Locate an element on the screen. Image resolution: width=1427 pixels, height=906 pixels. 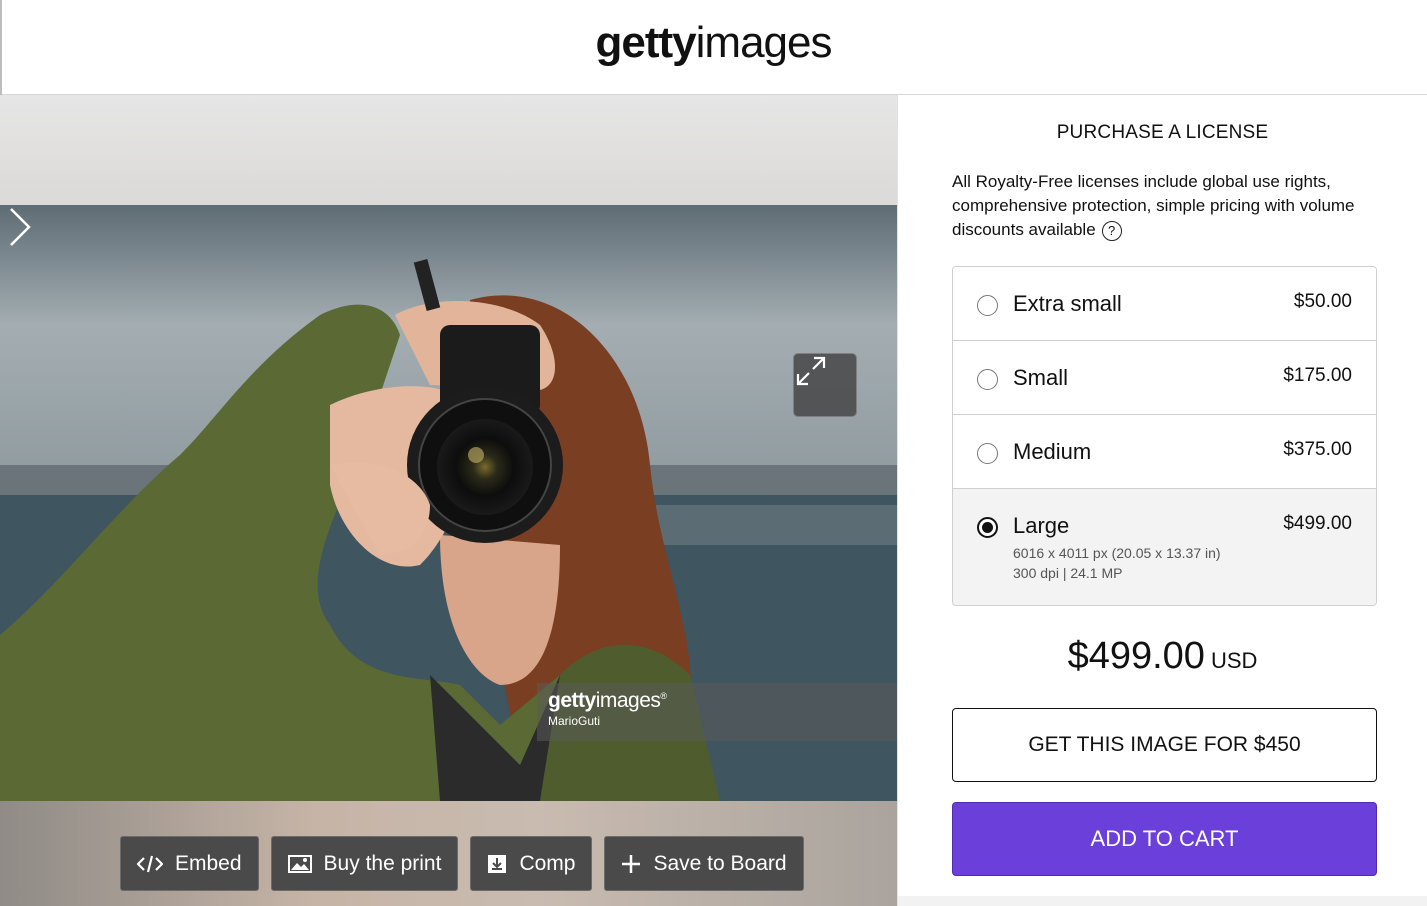
option-price: $375.00 is located at coordinates (1317, 449).